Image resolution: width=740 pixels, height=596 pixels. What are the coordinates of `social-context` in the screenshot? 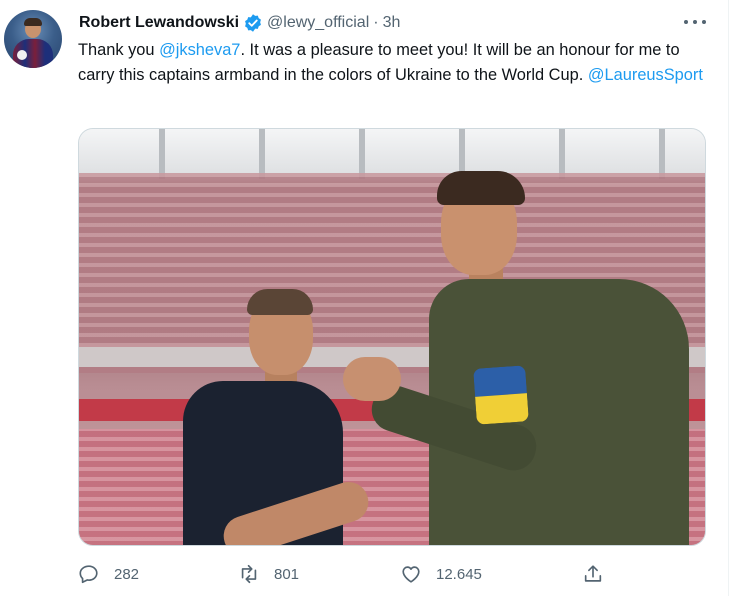 It's located at (172, 2).